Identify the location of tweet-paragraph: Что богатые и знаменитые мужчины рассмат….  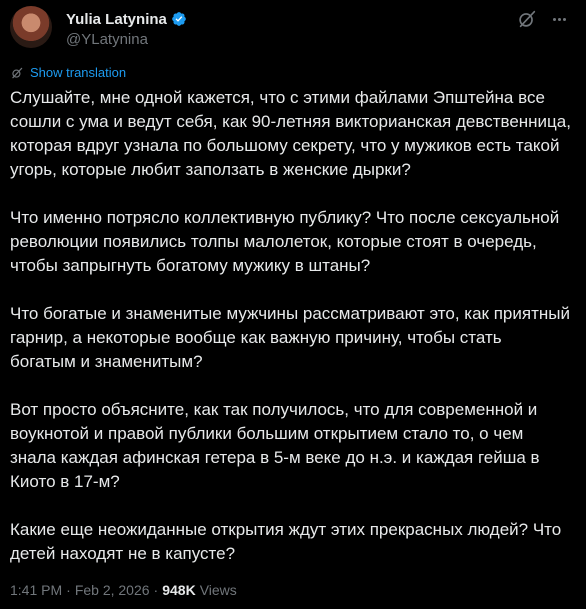
(292, 337).